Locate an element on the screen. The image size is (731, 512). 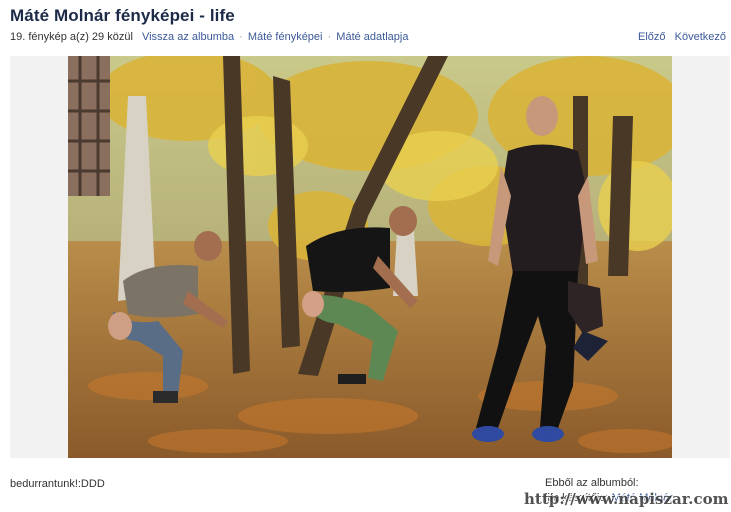
owner-profile-link: Máté adatlapja is located at coordinates (372, 37).